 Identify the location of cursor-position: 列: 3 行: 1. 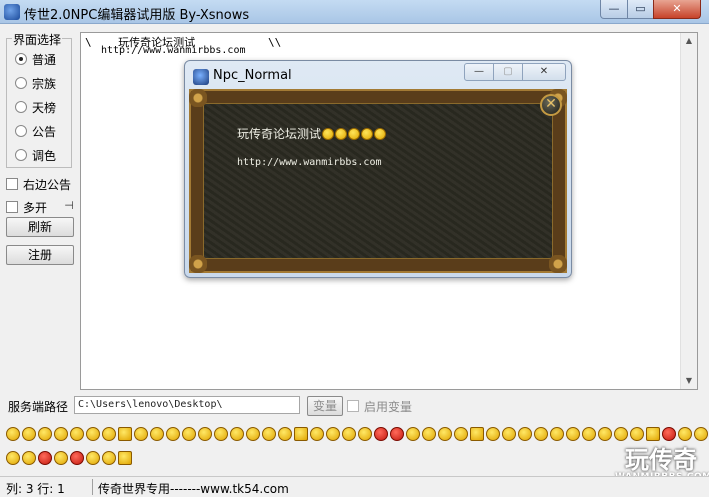
(35, 489).